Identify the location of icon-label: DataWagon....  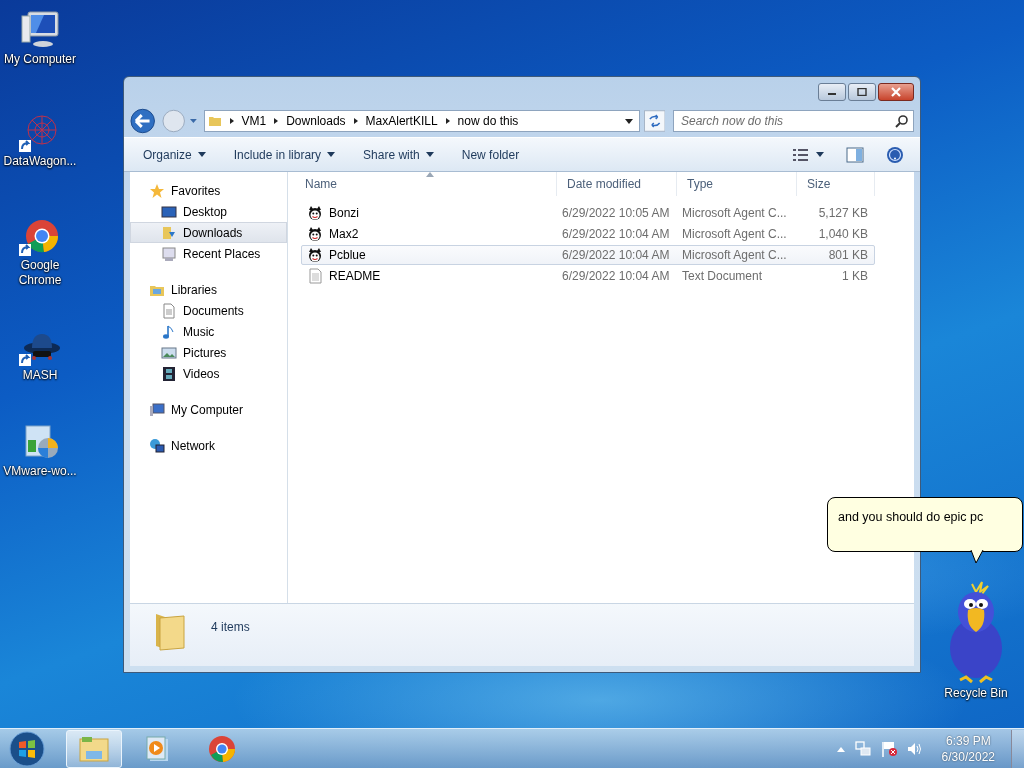
(40, 161).